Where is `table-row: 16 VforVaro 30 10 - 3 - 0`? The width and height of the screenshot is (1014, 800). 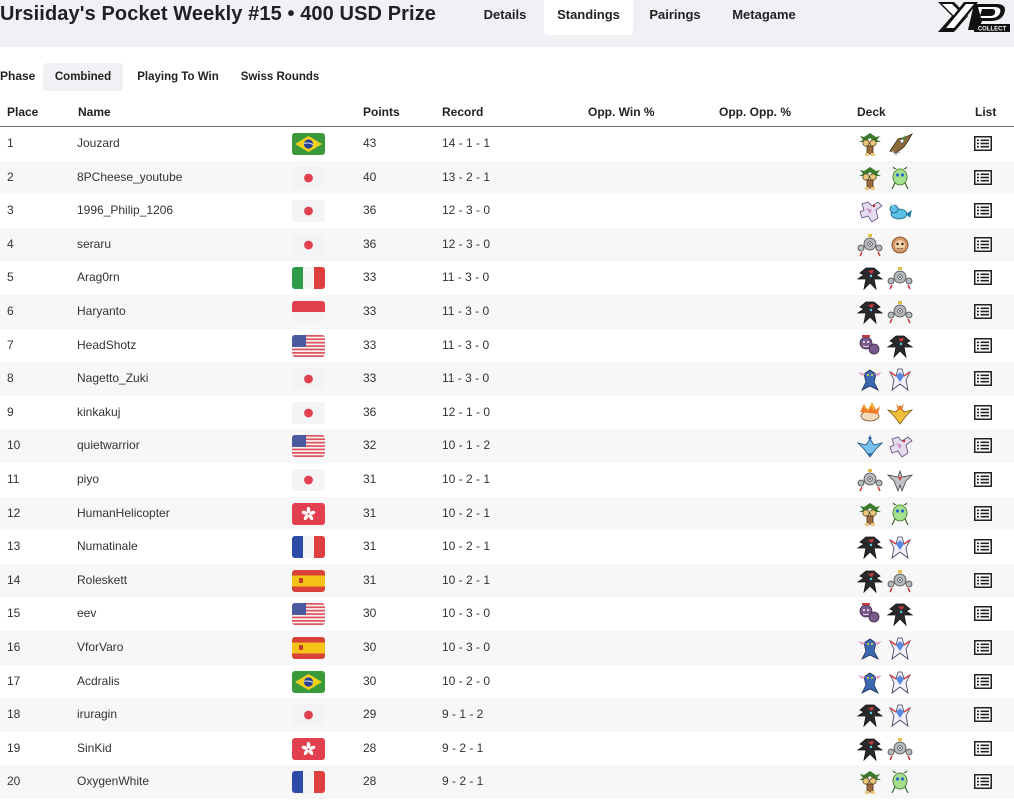
table-row: 16 VforVaro 30 10 - 3 - 0 is located at coordinates (507, 647).